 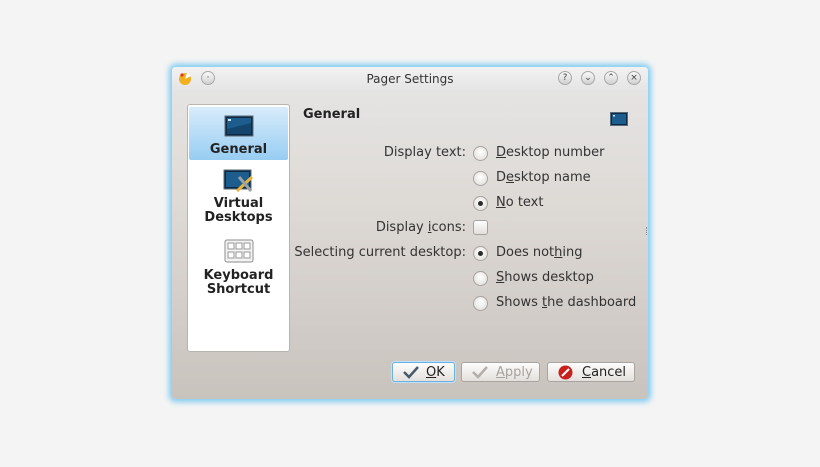 I want to click on ok-button: OK, so click(x=423, y=372).